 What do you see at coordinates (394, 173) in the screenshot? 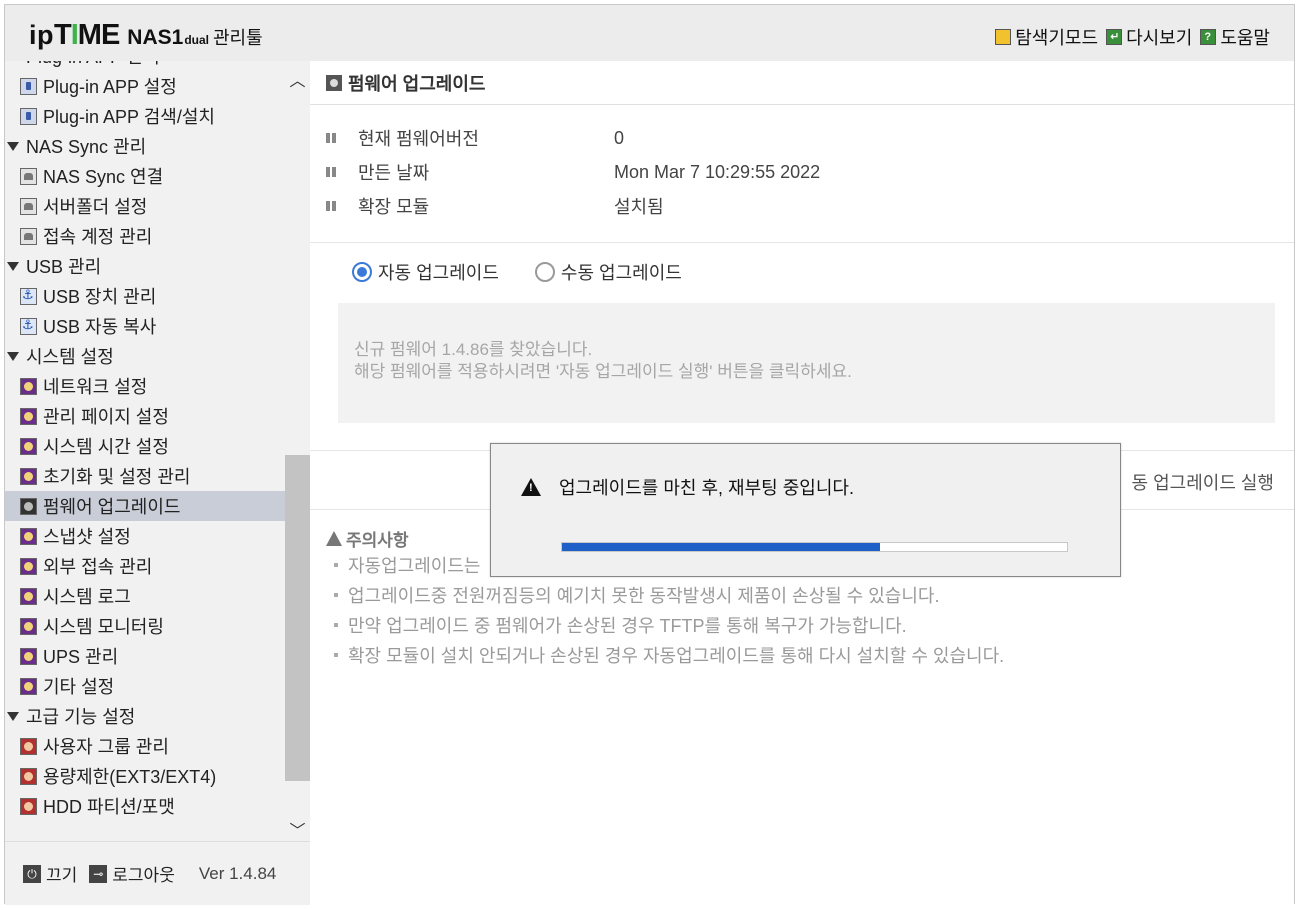
I see `info-label: 만든 날짜` at bounding box center [394, 173].